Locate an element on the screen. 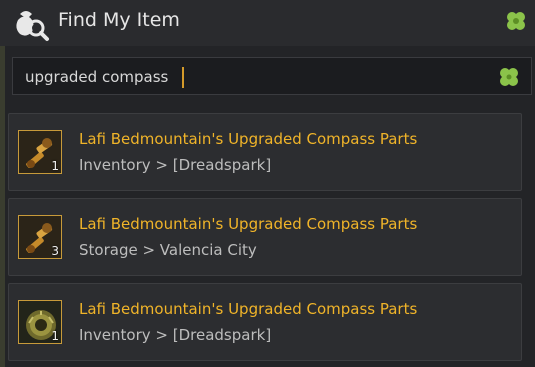  window-title: Find My Item is located at coordinates (119, 20).